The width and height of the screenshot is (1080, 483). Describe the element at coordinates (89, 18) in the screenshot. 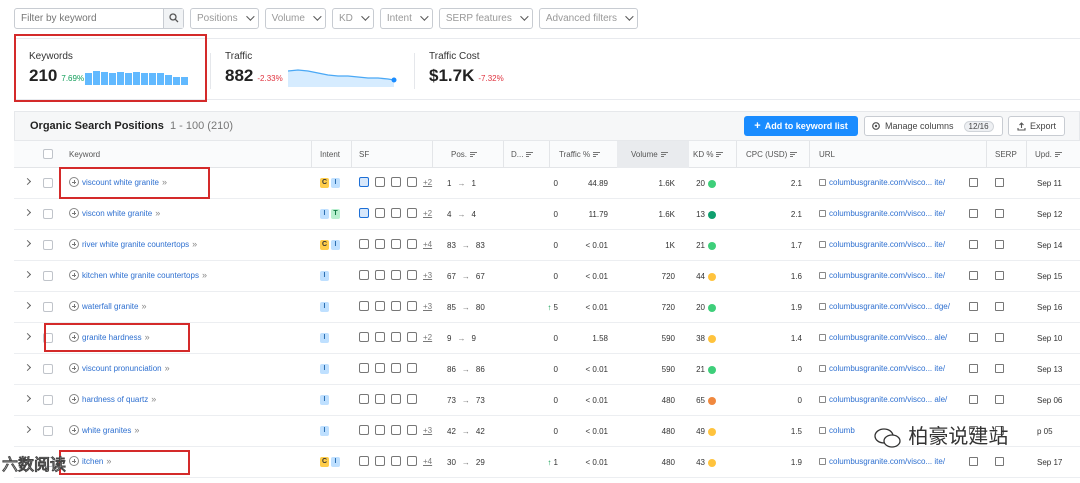

I see `keyword-filter-input` at that location.